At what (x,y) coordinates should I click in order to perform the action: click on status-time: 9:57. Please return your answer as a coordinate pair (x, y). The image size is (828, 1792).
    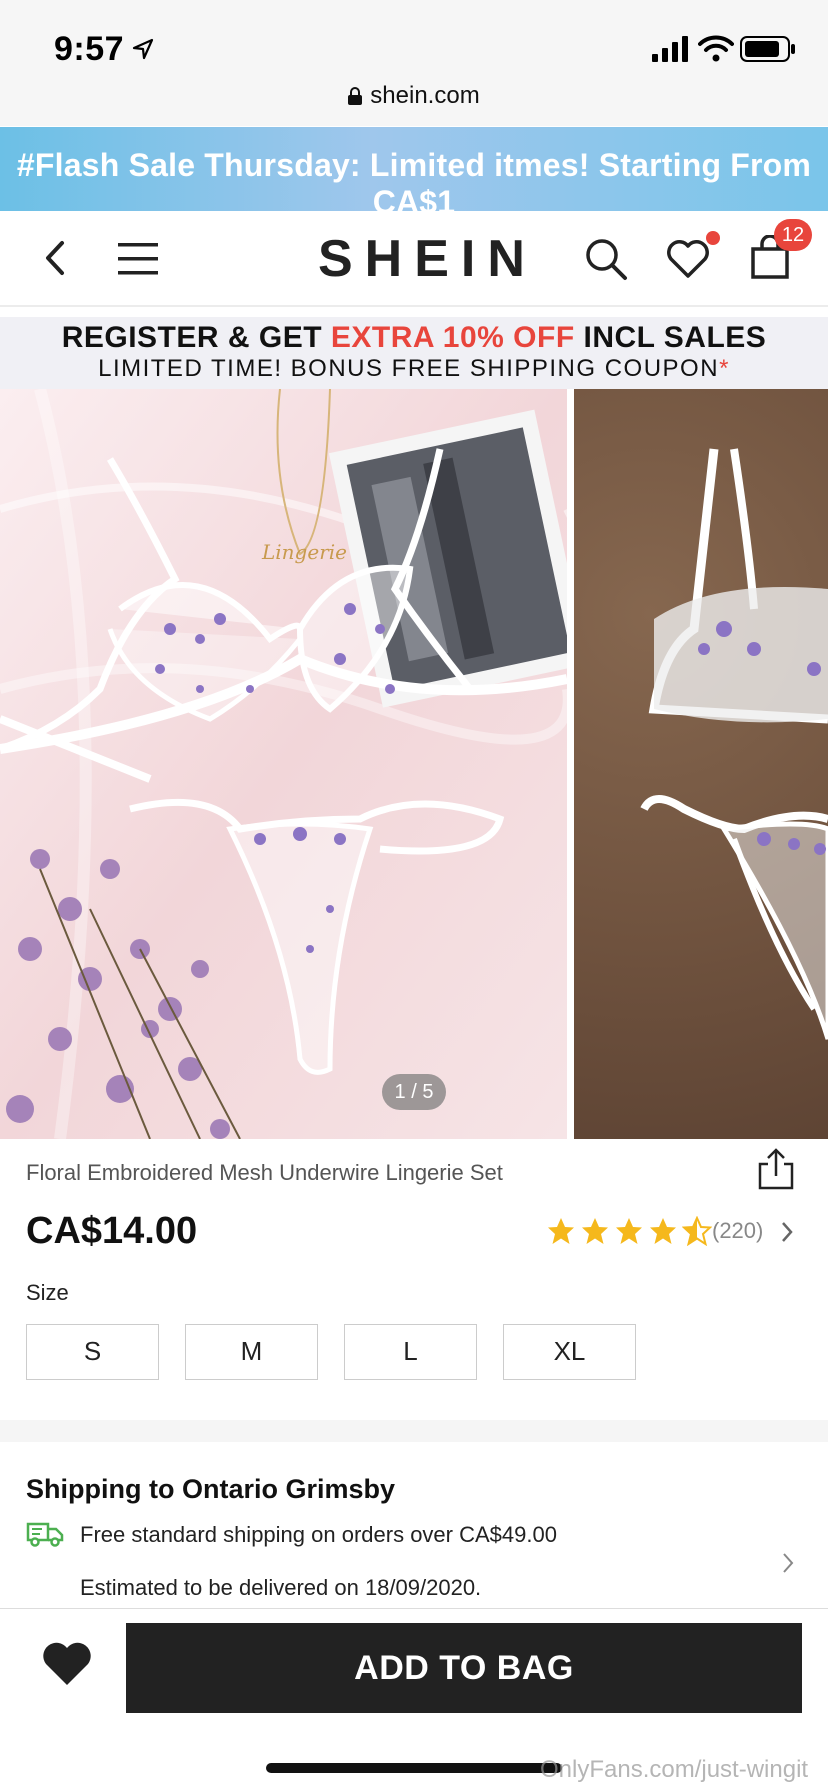
    Looking at the image, I should click on (89, 49).